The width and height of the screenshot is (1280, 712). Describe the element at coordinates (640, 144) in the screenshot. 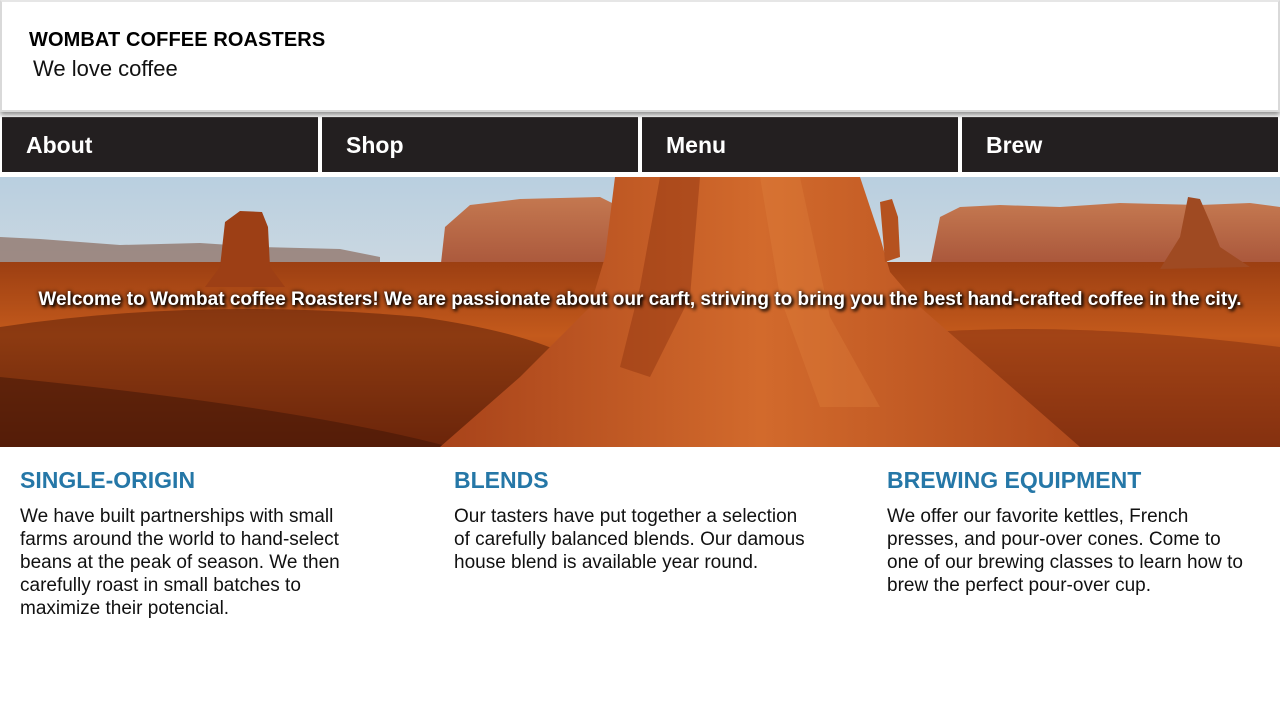

I see `main-nav: About Shop Menu Brew` at that location.